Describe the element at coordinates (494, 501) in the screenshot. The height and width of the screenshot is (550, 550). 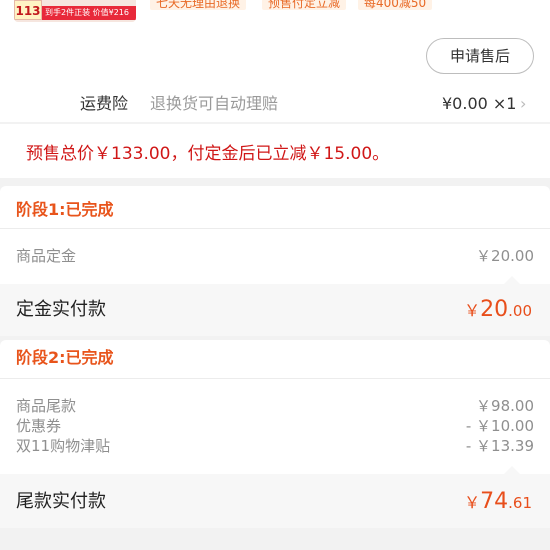
I see `amount-integer: 74` at that location.